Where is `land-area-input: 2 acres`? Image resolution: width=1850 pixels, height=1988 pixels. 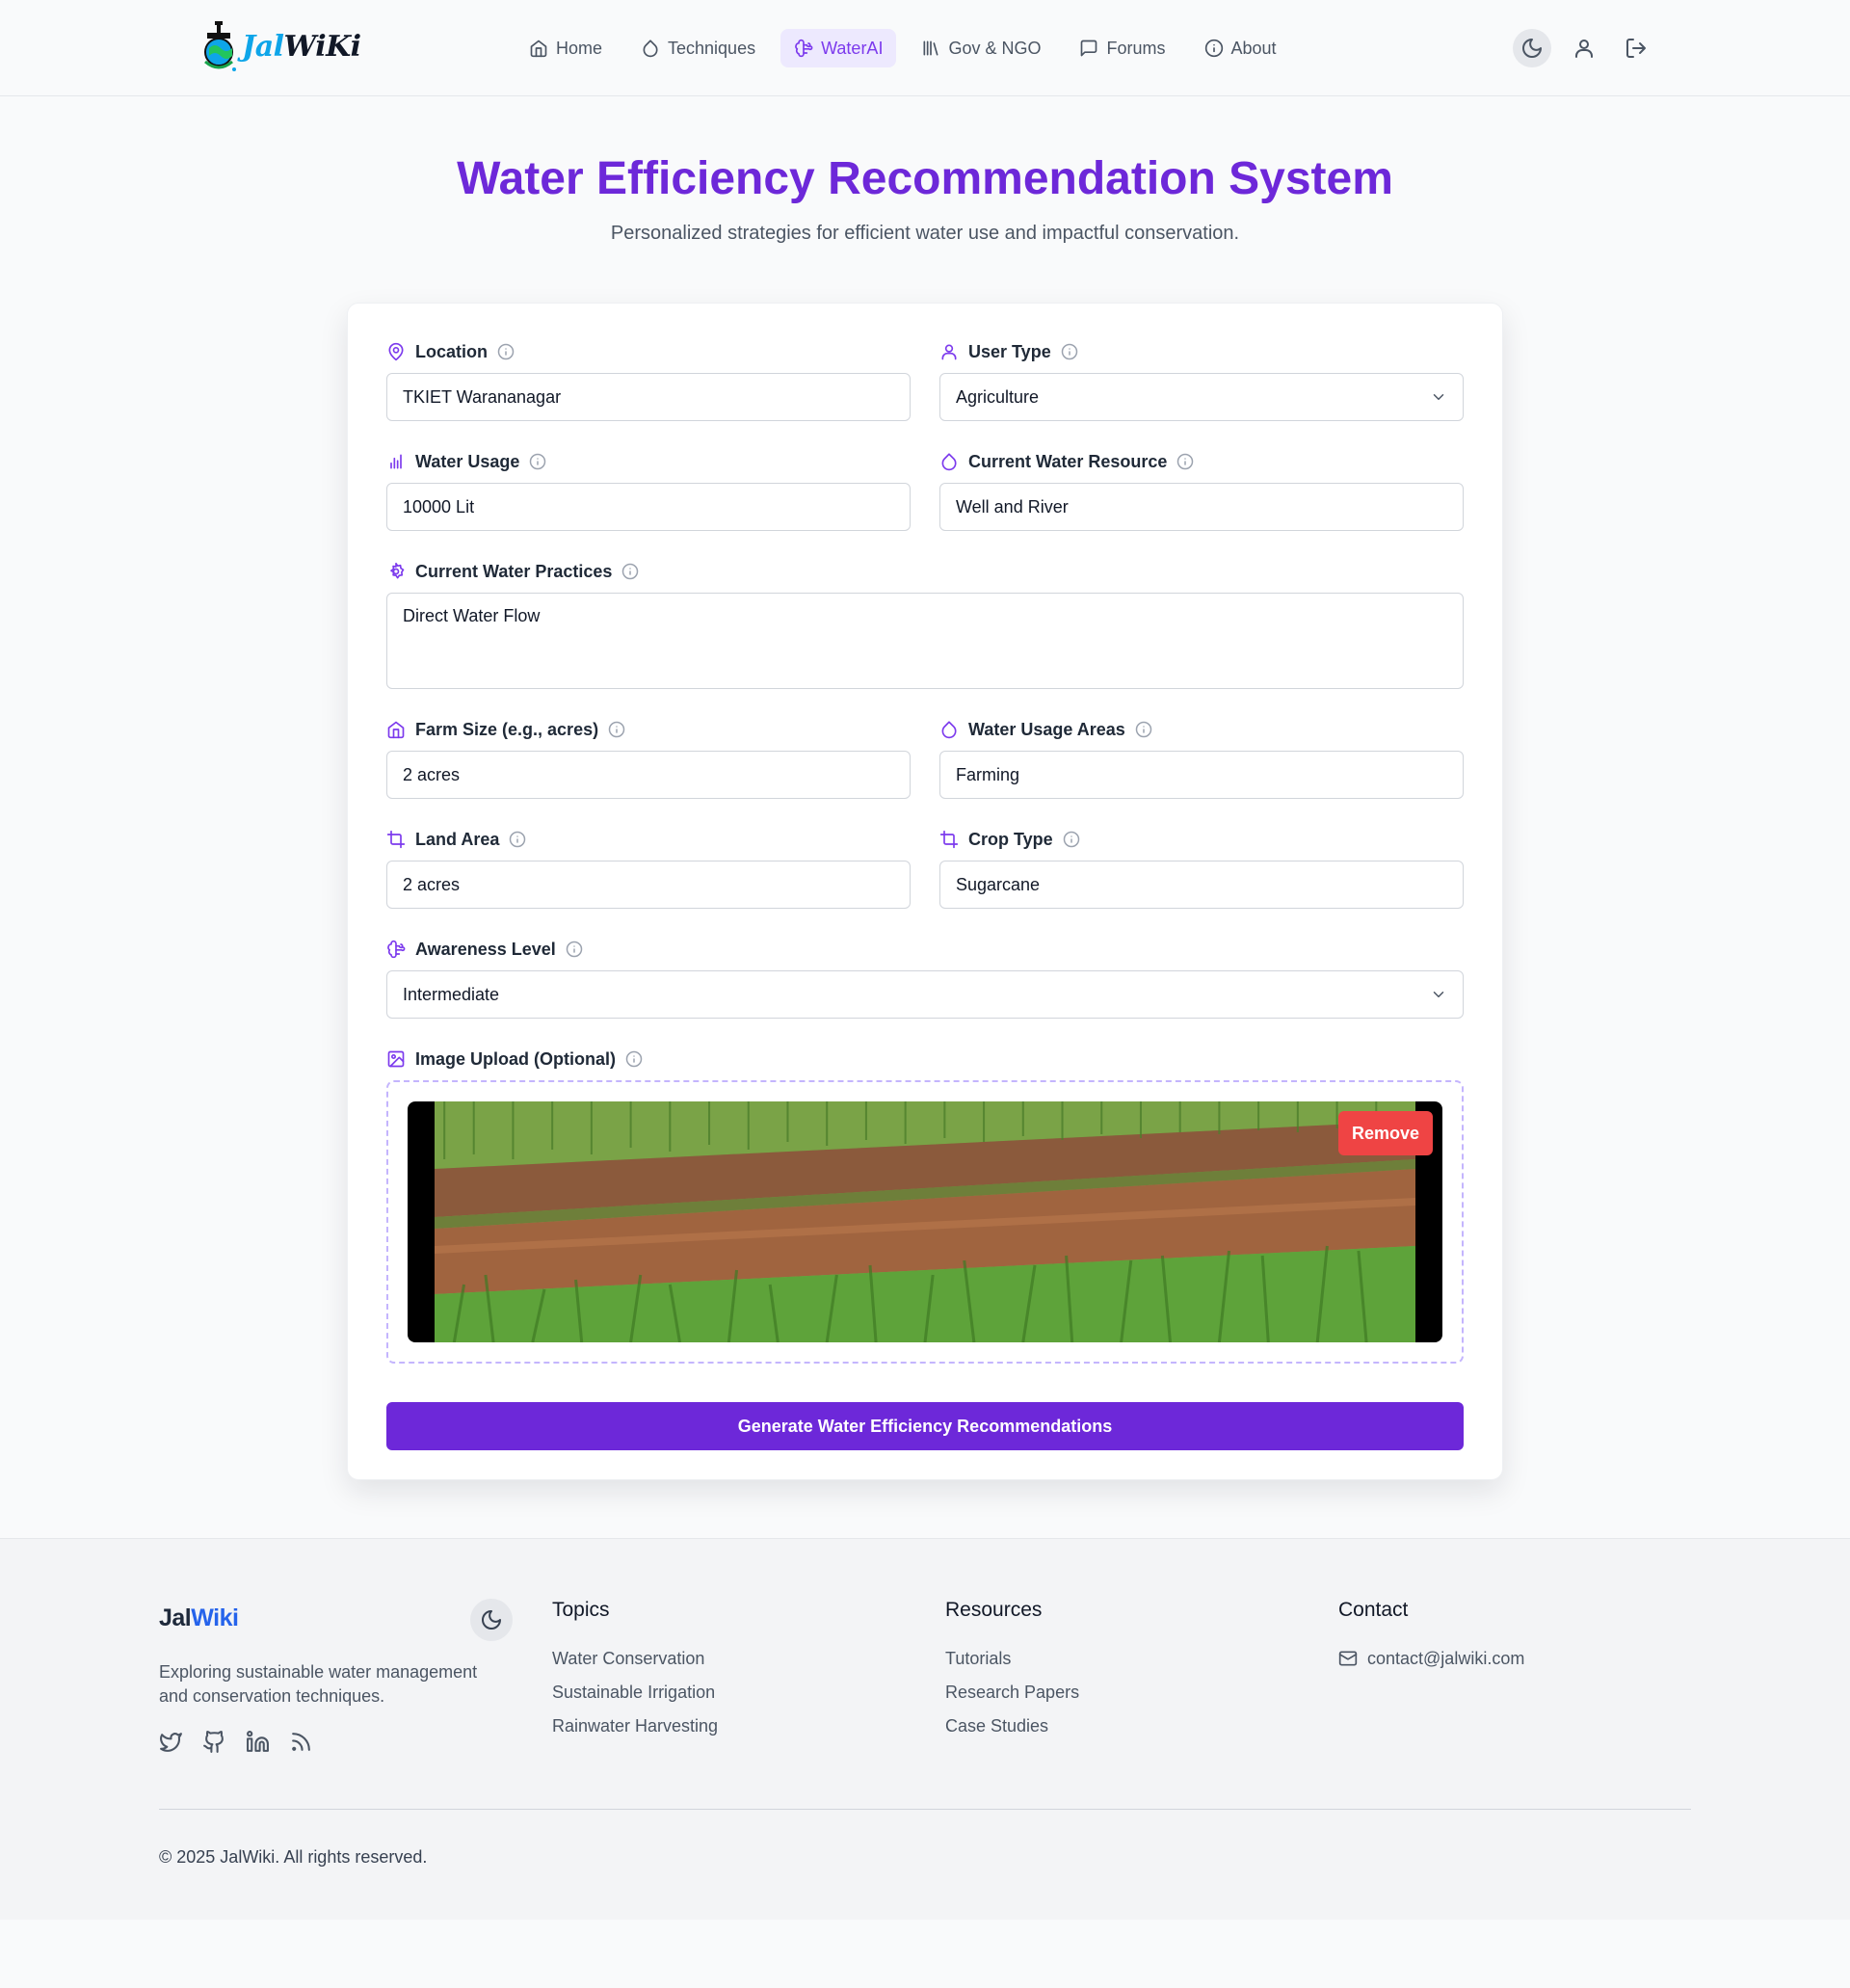
land-area-input: 2 acres is located at coordinates (648, 885).